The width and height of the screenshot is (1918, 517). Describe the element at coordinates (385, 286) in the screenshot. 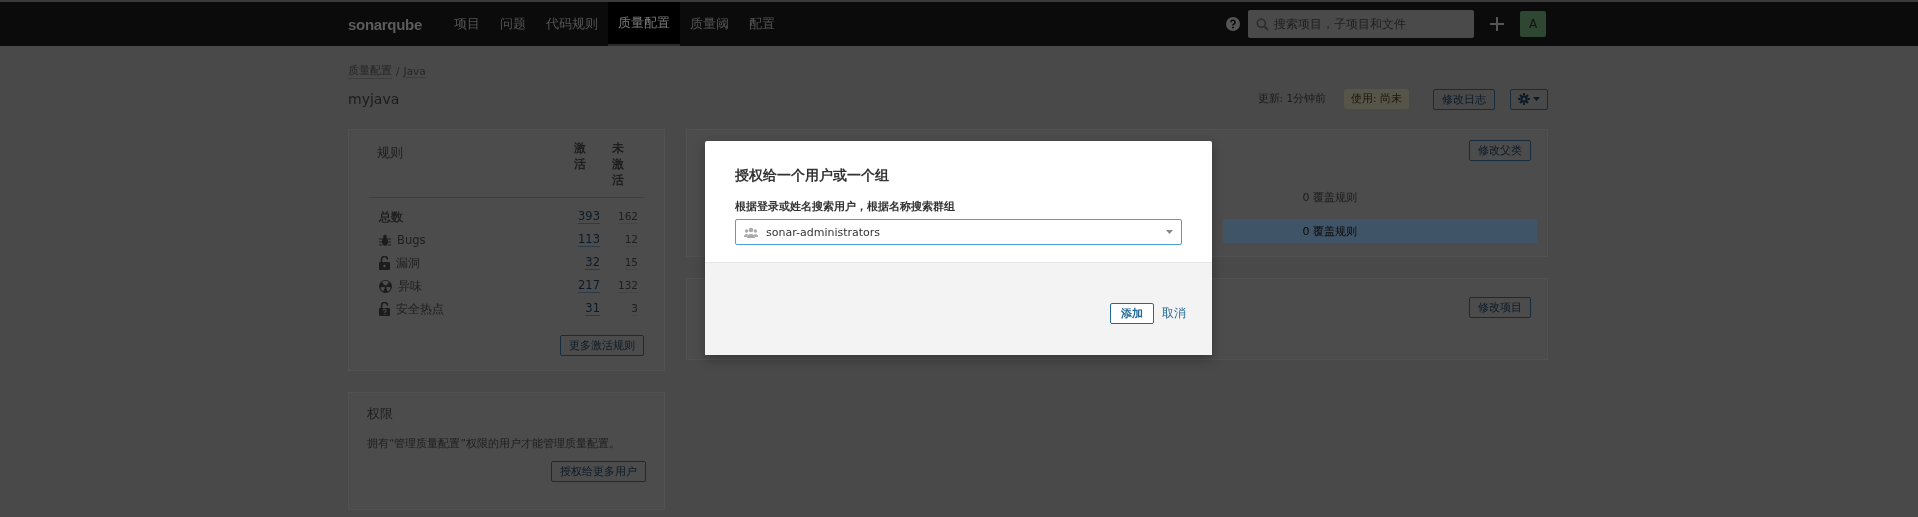

I see `radiation-icon` at that location.